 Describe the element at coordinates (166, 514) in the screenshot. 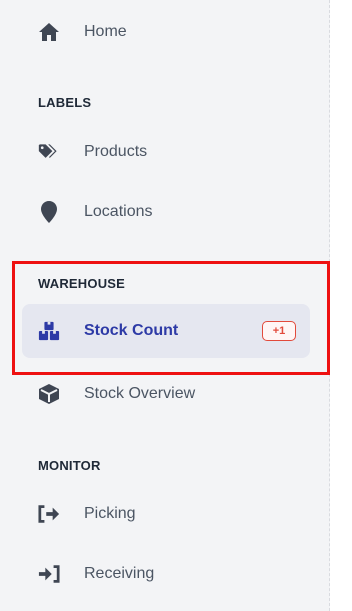

I see `sidebar-item-picking: Picking` at that location.